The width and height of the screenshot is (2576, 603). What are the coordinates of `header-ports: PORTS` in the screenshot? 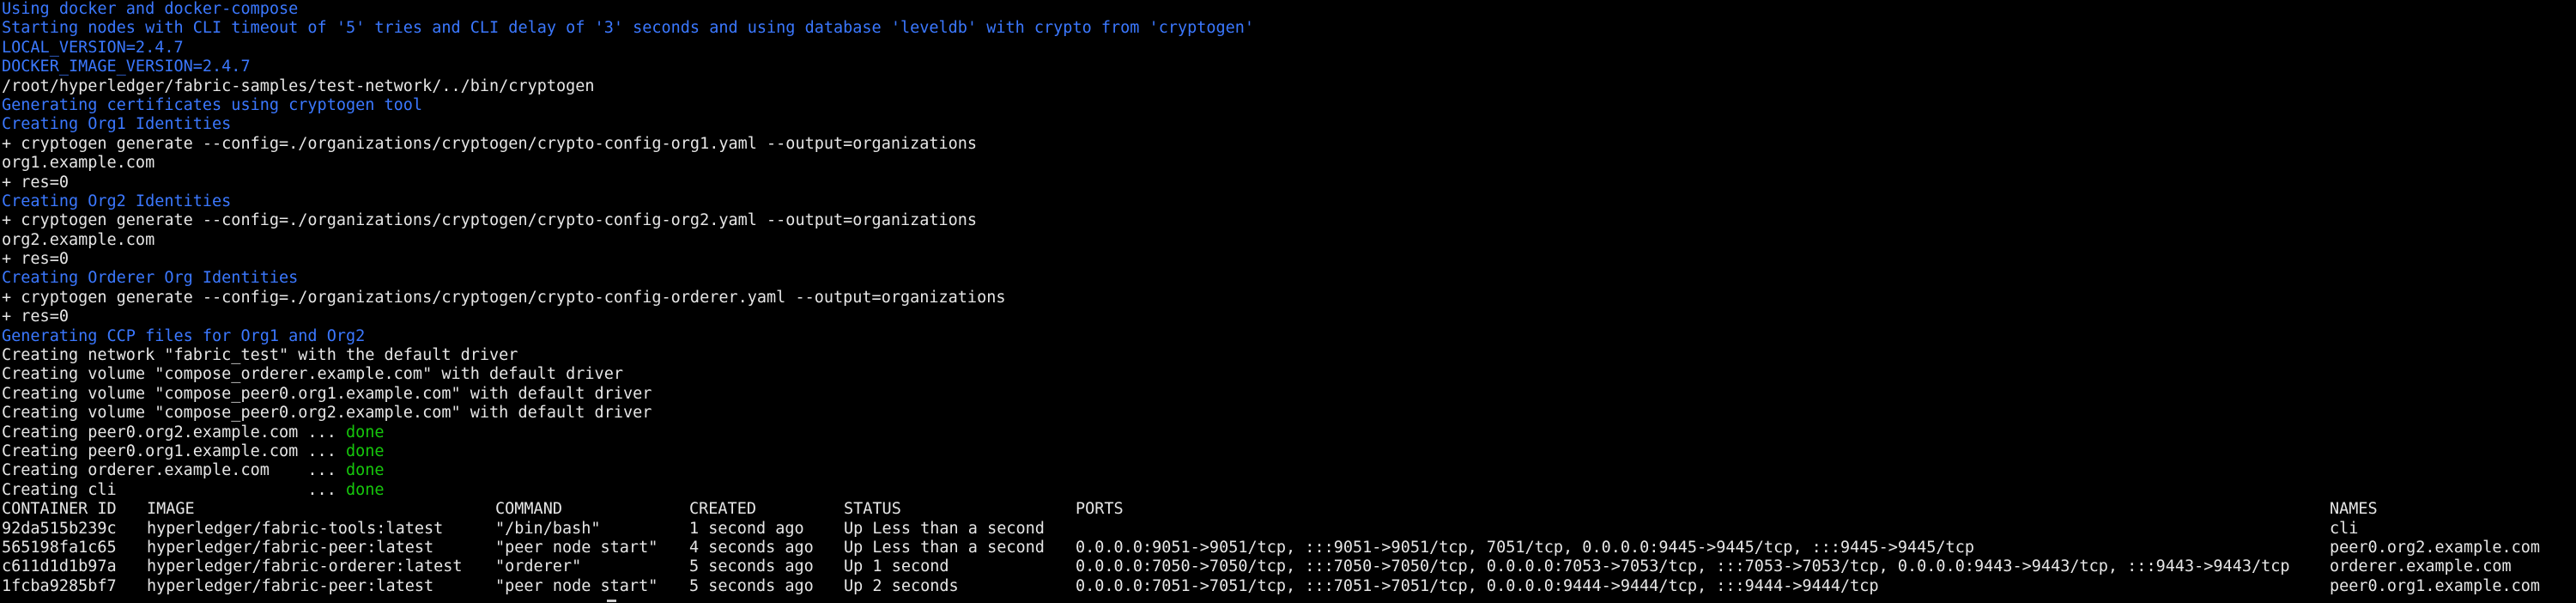 It's located at (1100, 509).